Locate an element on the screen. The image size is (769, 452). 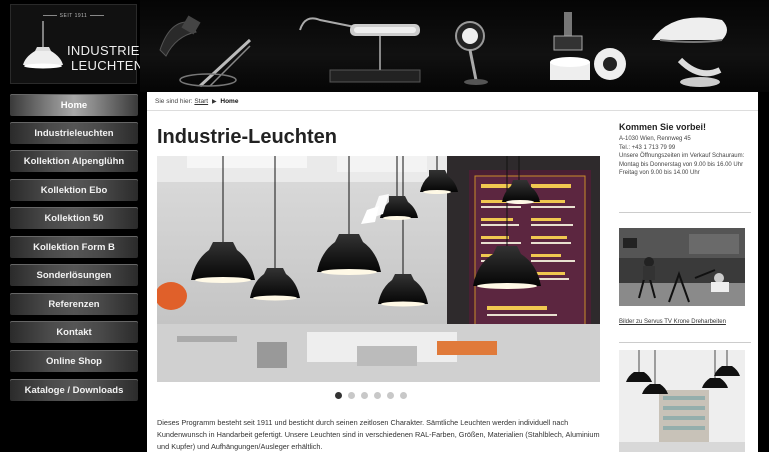
breadcrumb-current: Home is located at coordinates (229, 101).